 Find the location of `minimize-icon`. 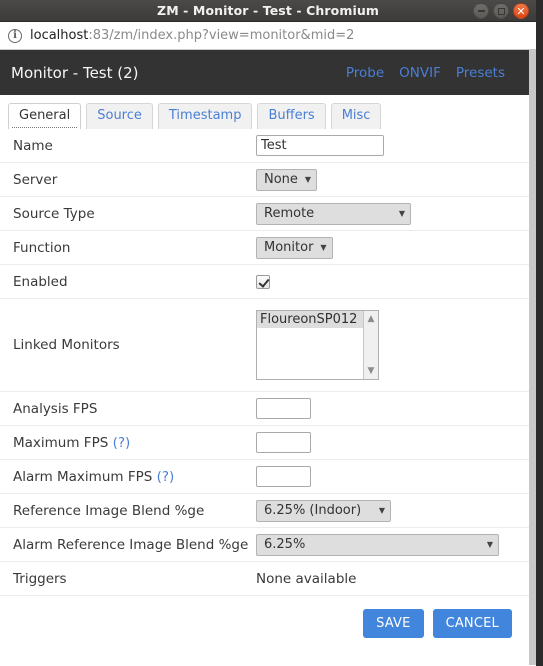

minimize-icon is located at coordinates (481, 11).